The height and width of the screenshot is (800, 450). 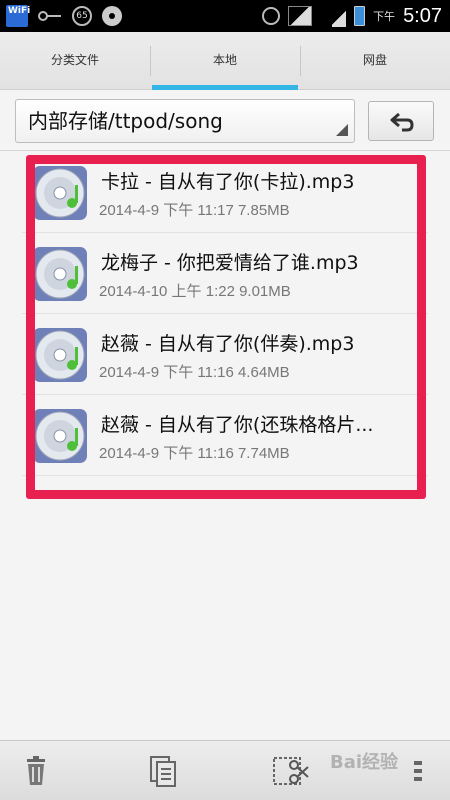 I want to click on back-arrow-icon, so click(x=402, y=122).